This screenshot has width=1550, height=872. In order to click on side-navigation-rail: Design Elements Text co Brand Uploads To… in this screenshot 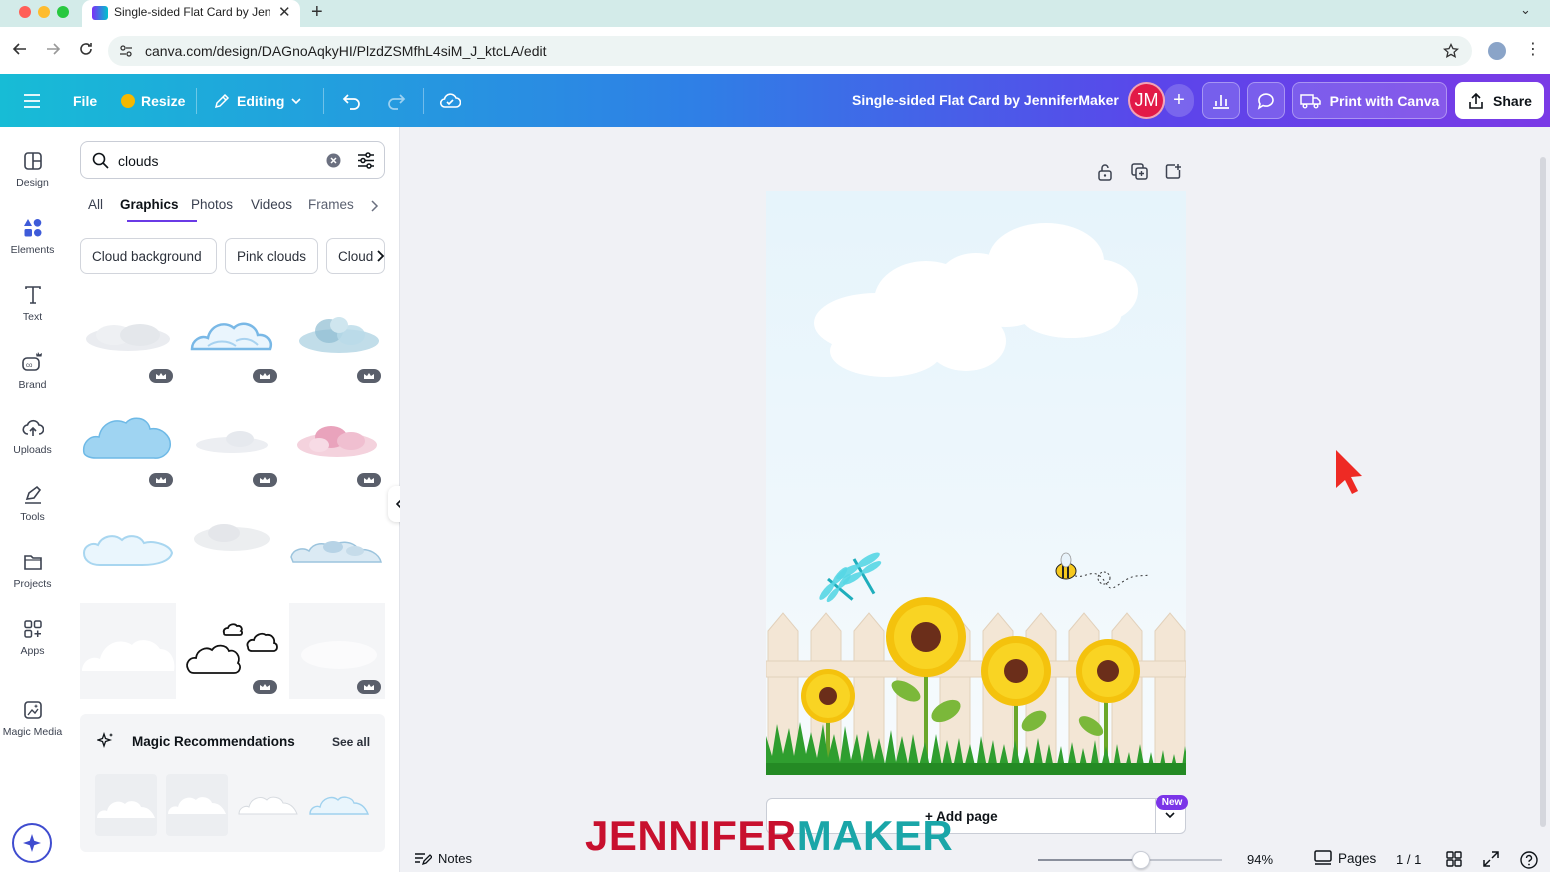, I will do `click(32, 499)`.